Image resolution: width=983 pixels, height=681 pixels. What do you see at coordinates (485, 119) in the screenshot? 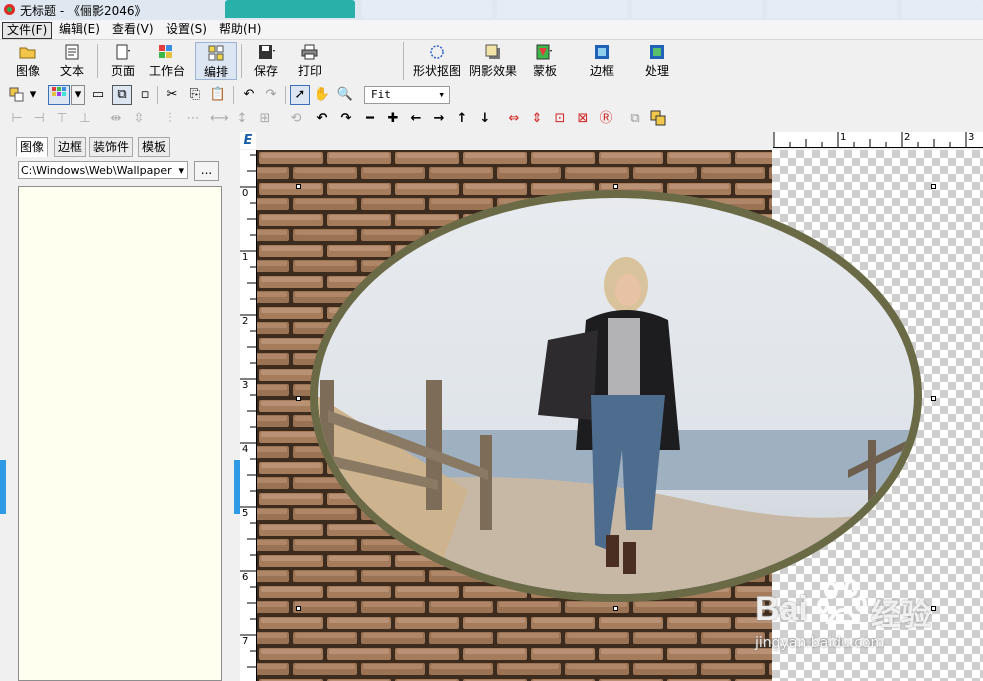
I see `arrow-down-icon: ↓` at bounding box center [485, 119].